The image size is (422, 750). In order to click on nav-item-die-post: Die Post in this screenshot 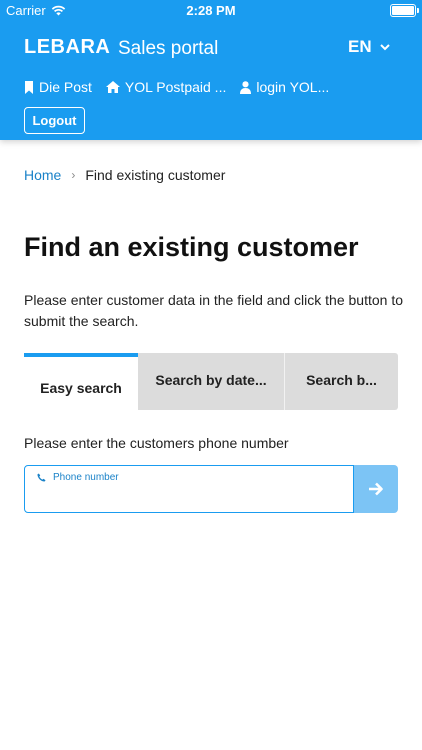, I will do `click(58, 87)`.